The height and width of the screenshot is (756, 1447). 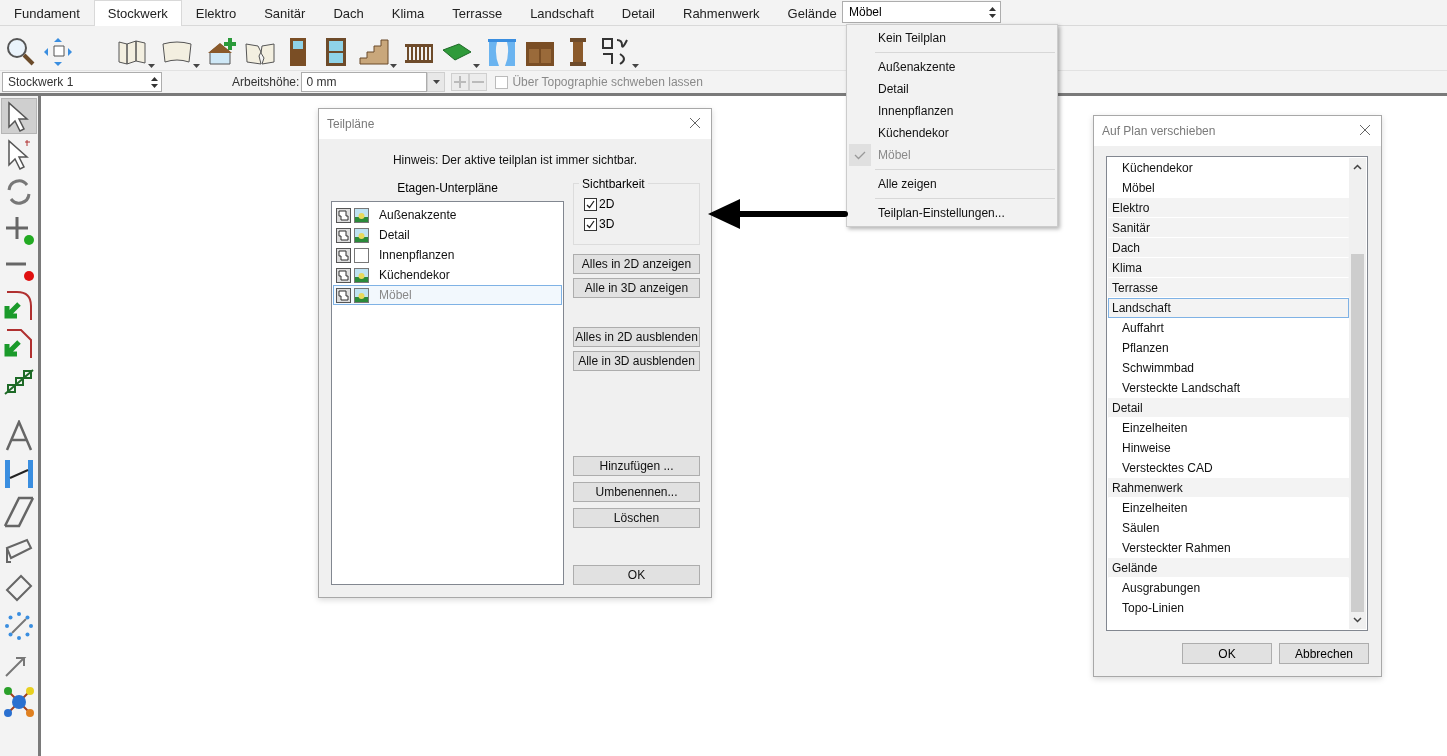 I want to click on scroll-down-icon, so click(x=1357, y=620).